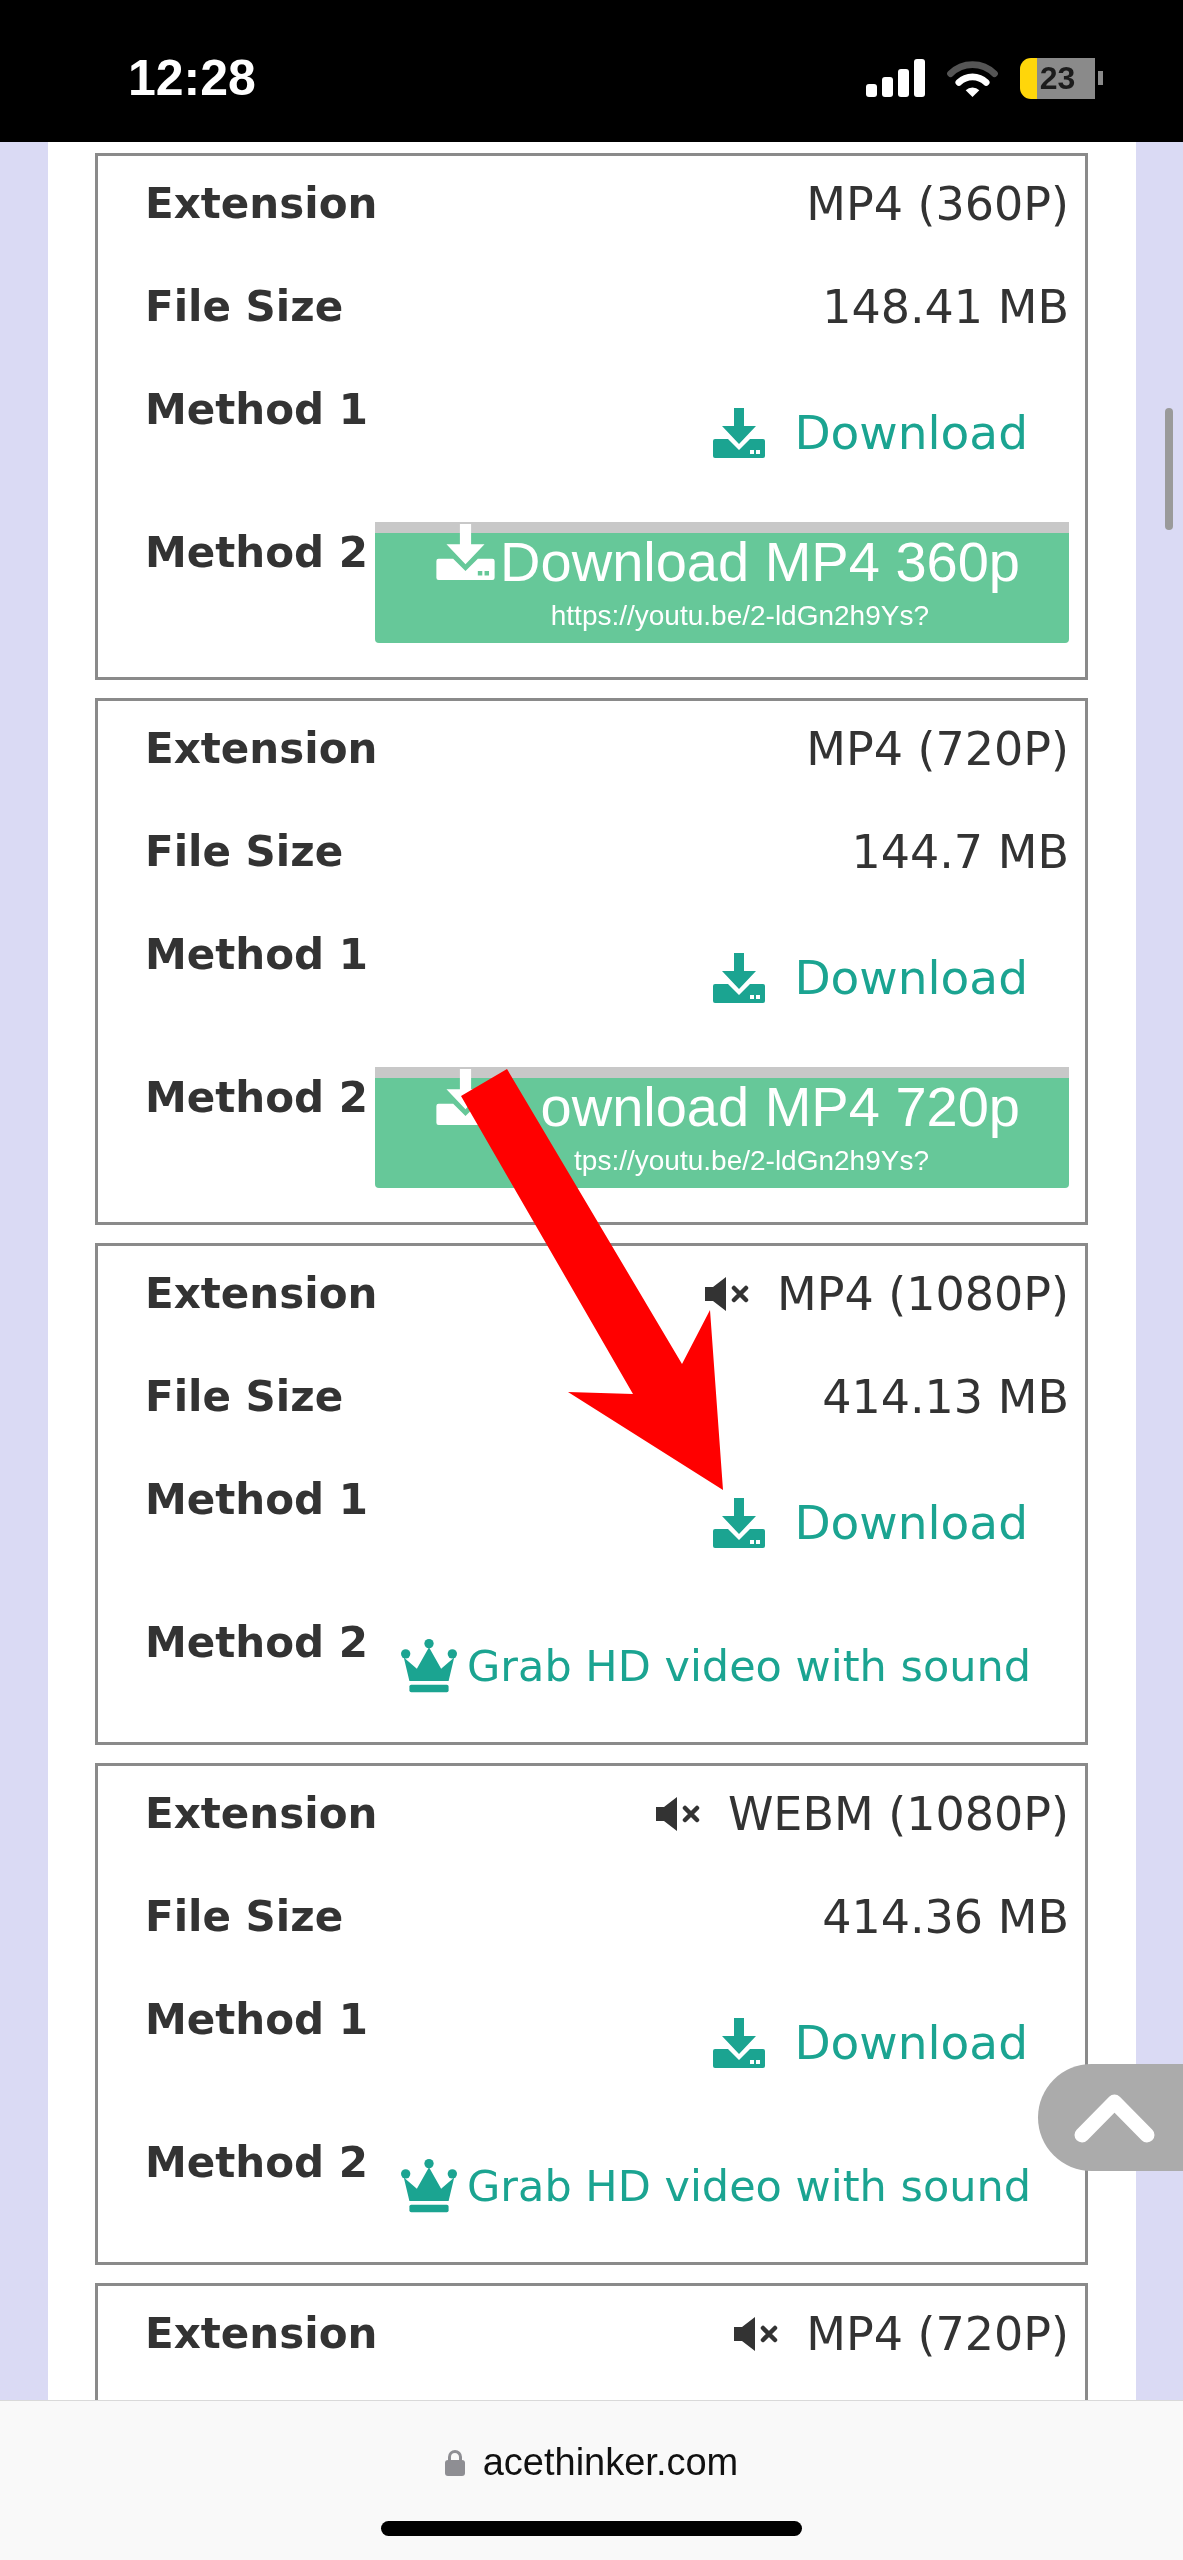  Describe the element at coordinates (895, 78) in the screenshot. I see `signal-icon` at that location.